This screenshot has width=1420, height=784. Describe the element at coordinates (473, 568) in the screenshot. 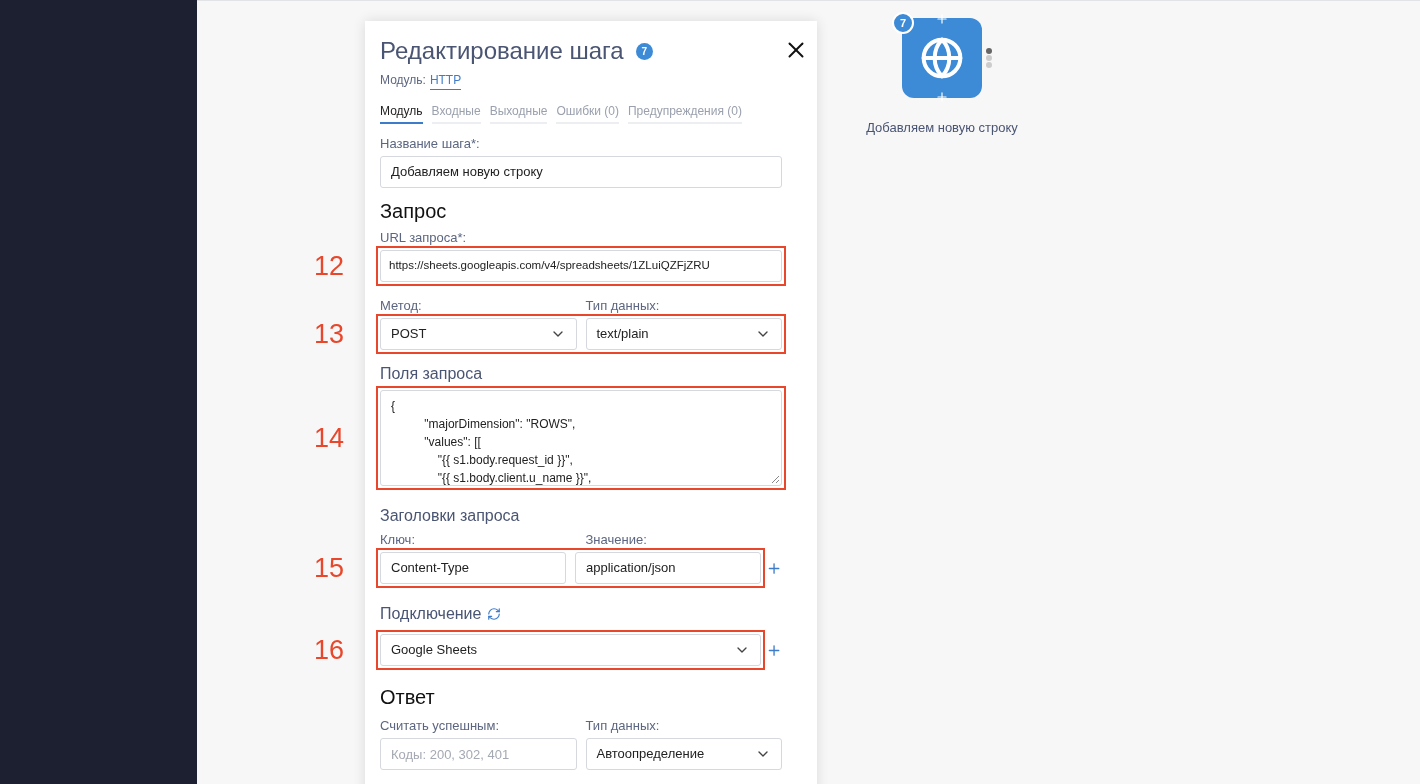

I see `header-key-input: Content-Type` at that location.